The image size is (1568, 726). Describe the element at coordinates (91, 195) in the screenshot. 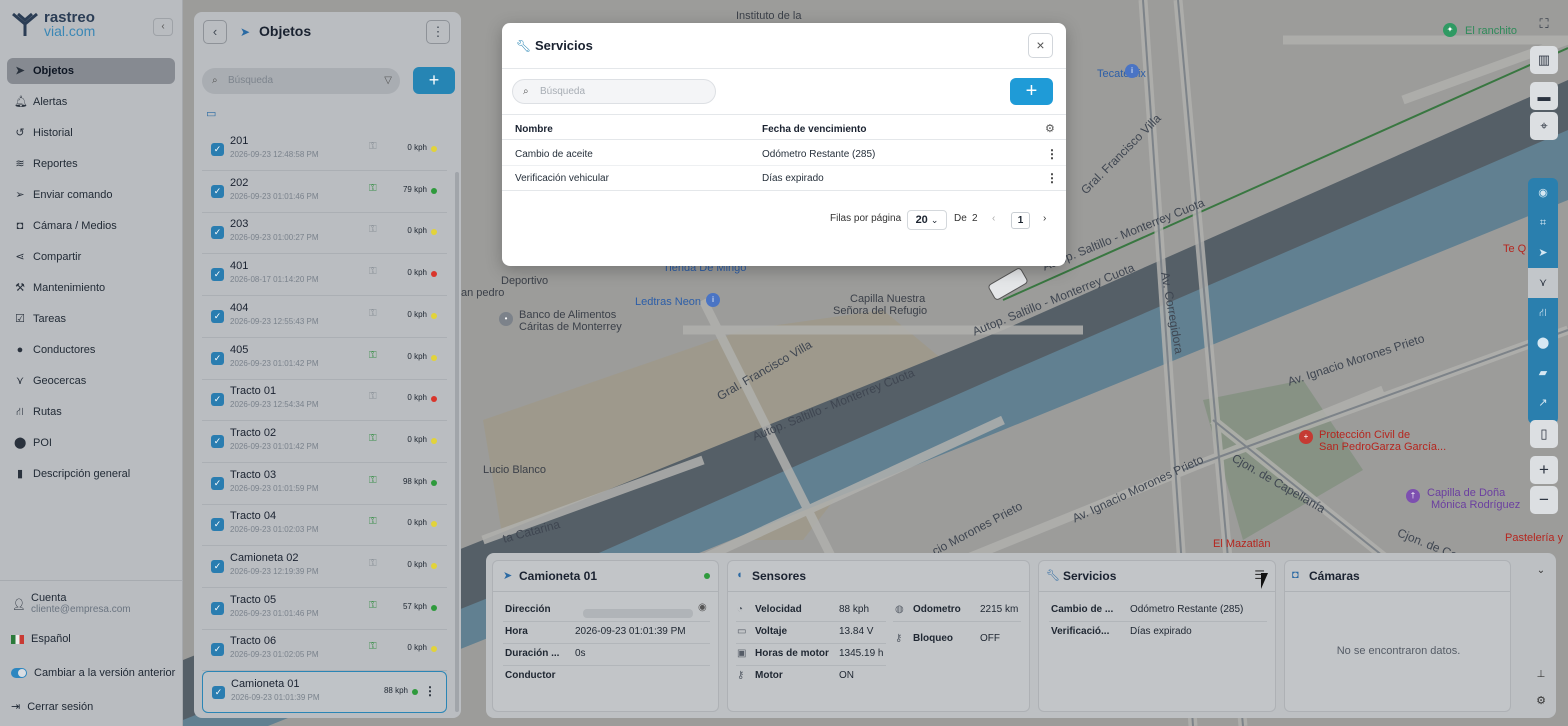

I see `sidebar-item-enviar-comando: ➢ Enviar comando` at that location.